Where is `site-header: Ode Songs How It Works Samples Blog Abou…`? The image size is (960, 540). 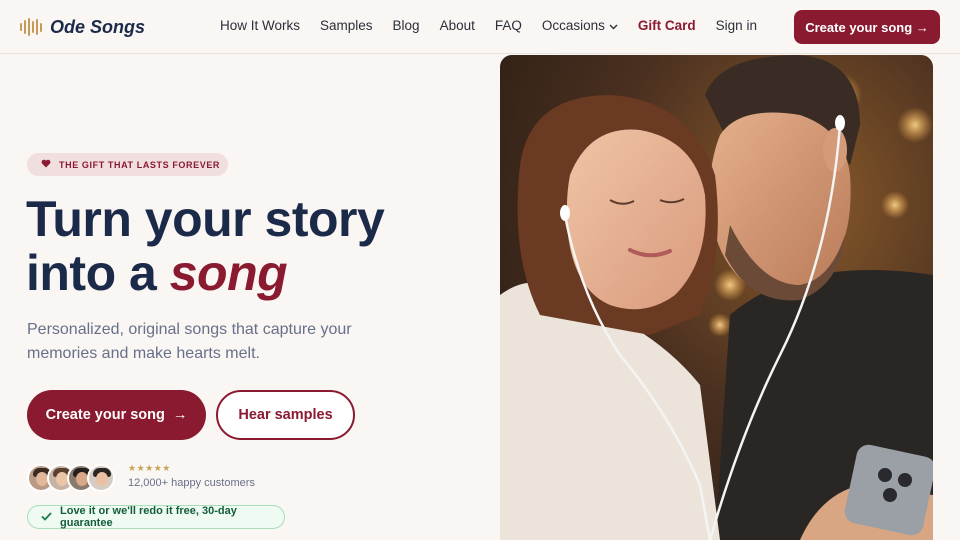
site-header: Ode Songs How It Works Samples Blog Abou… is located at coordinates (480, 27).